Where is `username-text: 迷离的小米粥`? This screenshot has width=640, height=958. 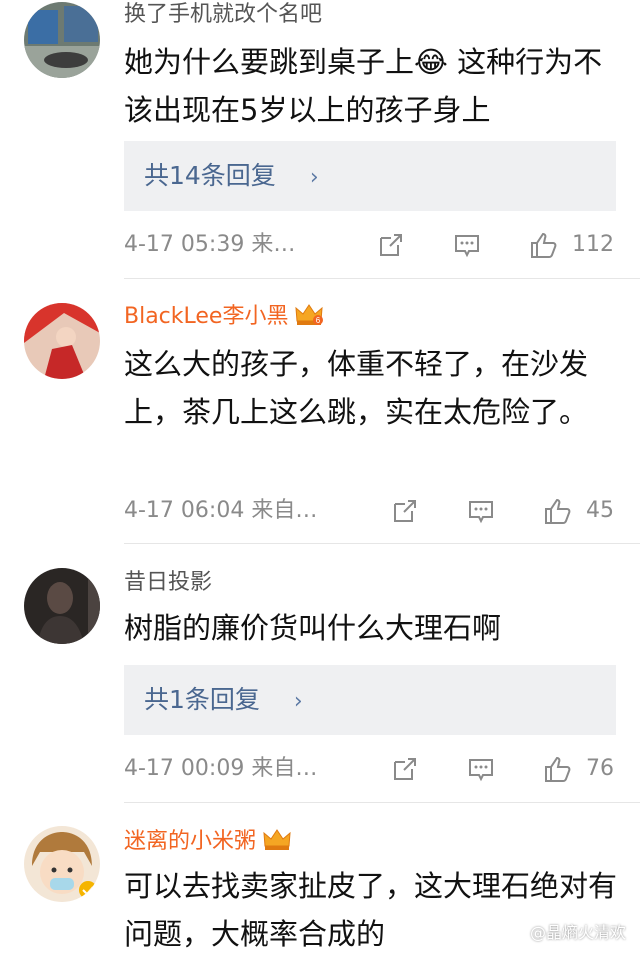
username-text: 迷离的小米粥 is located at coordinates (190, 841).